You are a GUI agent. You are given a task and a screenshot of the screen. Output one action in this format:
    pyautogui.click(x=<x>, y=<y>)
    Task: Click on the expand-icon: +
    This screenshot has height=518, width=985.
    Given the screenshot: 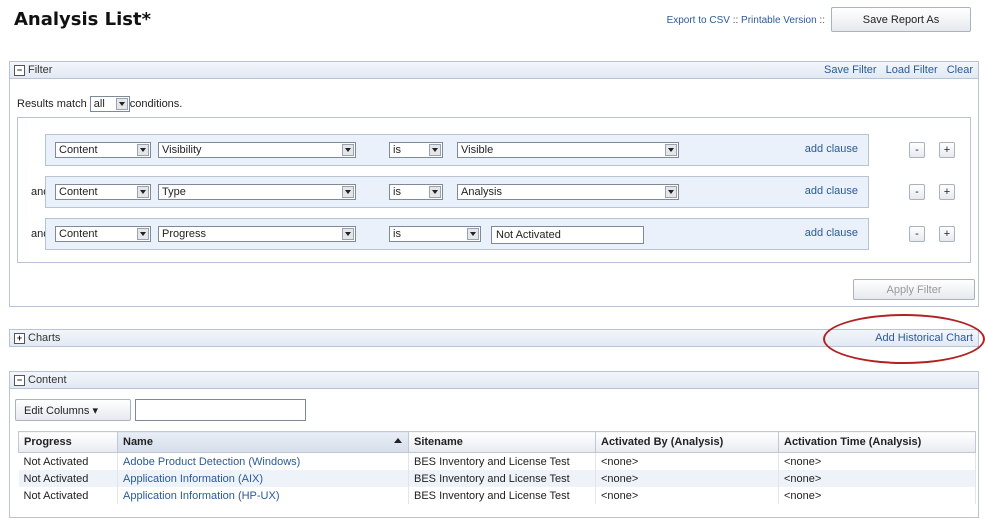 What is the action you would take?
    pyautogui.click(x=19, y=338)
    